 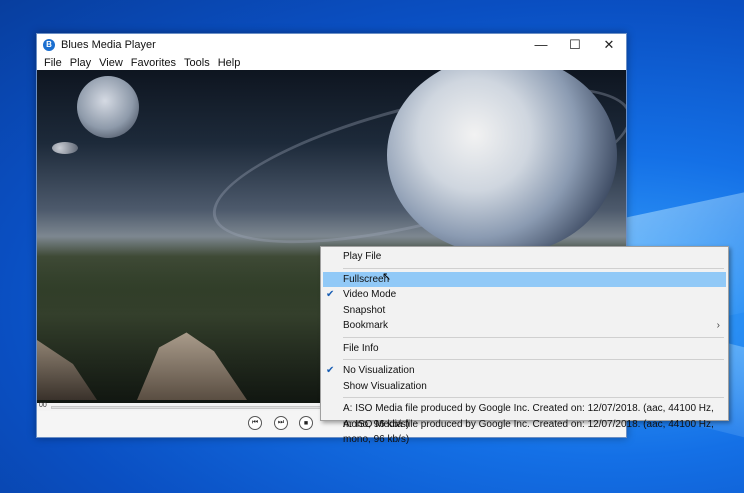 I want to click on menu-item-label: Snapshot, so click(x=364, y=310).